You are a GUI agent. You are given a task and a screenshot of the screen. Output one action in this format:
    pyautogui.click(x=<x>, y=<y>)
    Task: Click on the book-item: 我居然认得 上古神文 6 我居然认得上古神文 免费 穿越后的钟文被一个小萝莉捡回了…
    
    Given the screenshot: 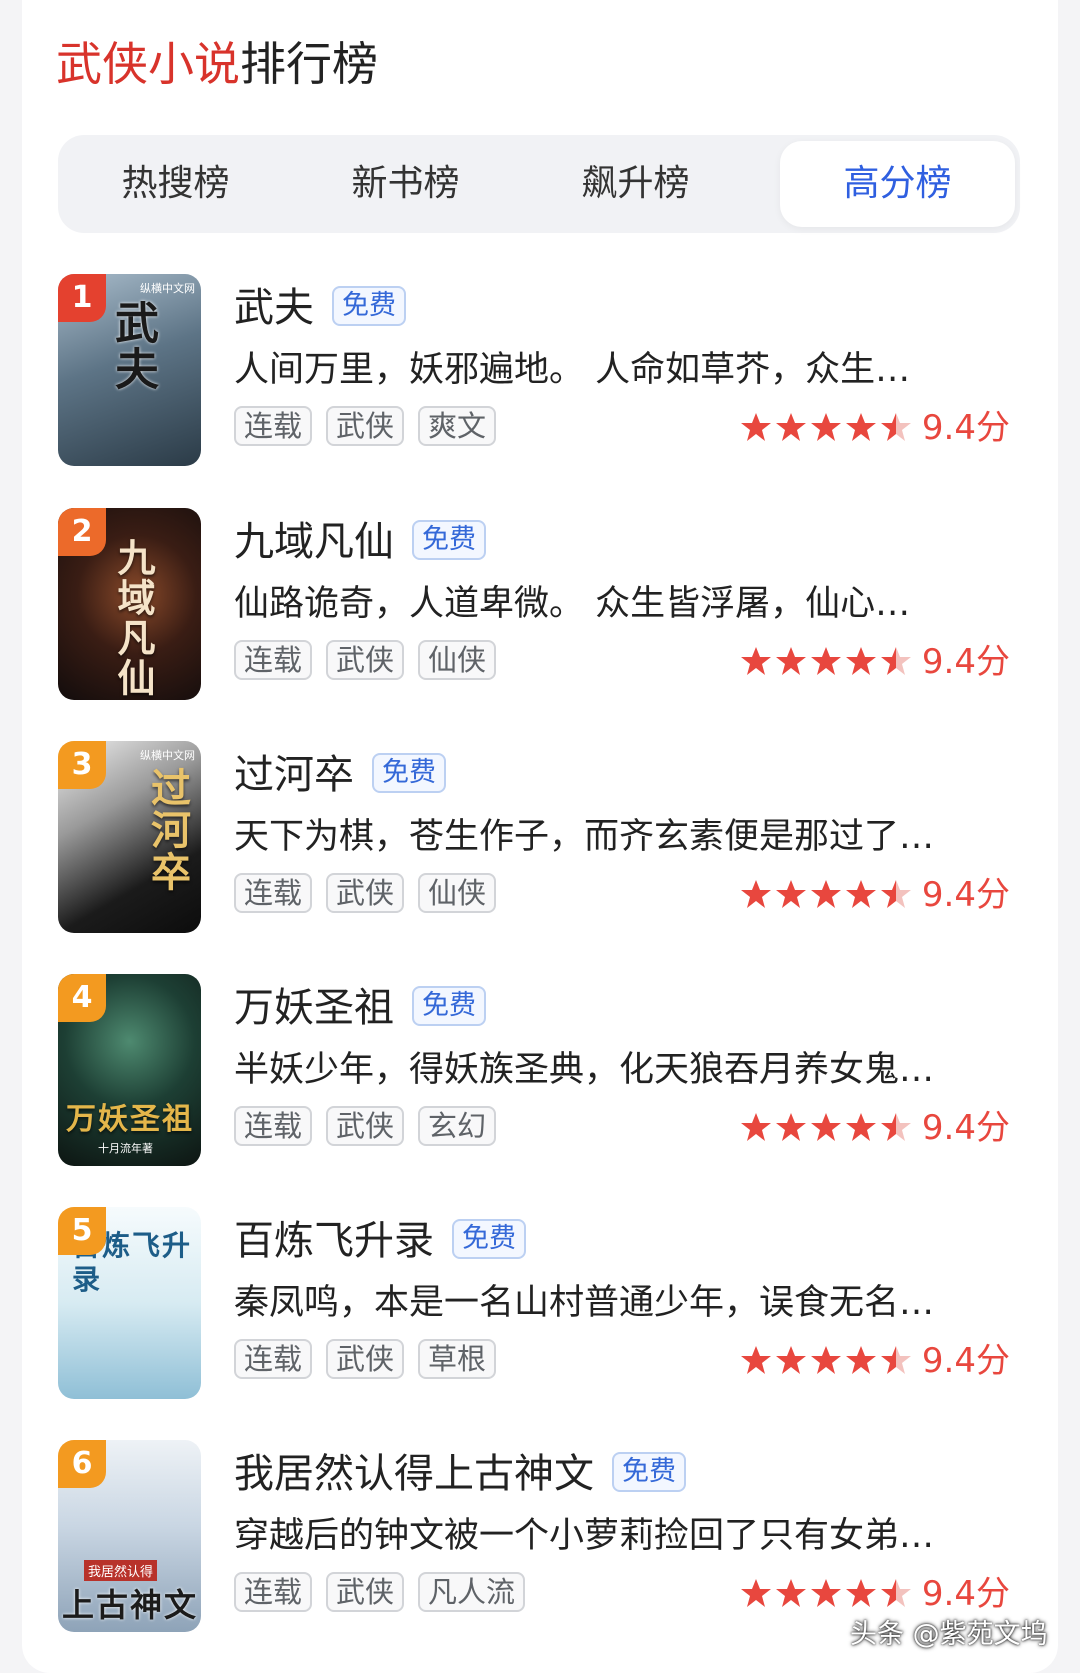 What is the action you would take?
    pyautogui.click(x=541, y=1536)
    